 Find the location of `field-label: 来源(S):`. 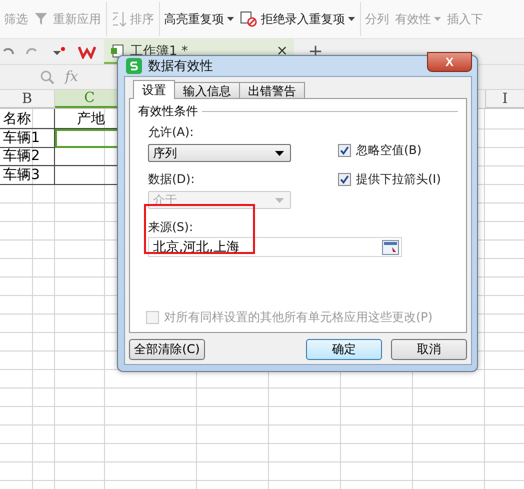

field-label: 来源(S): is located at coordinates (171, 227).